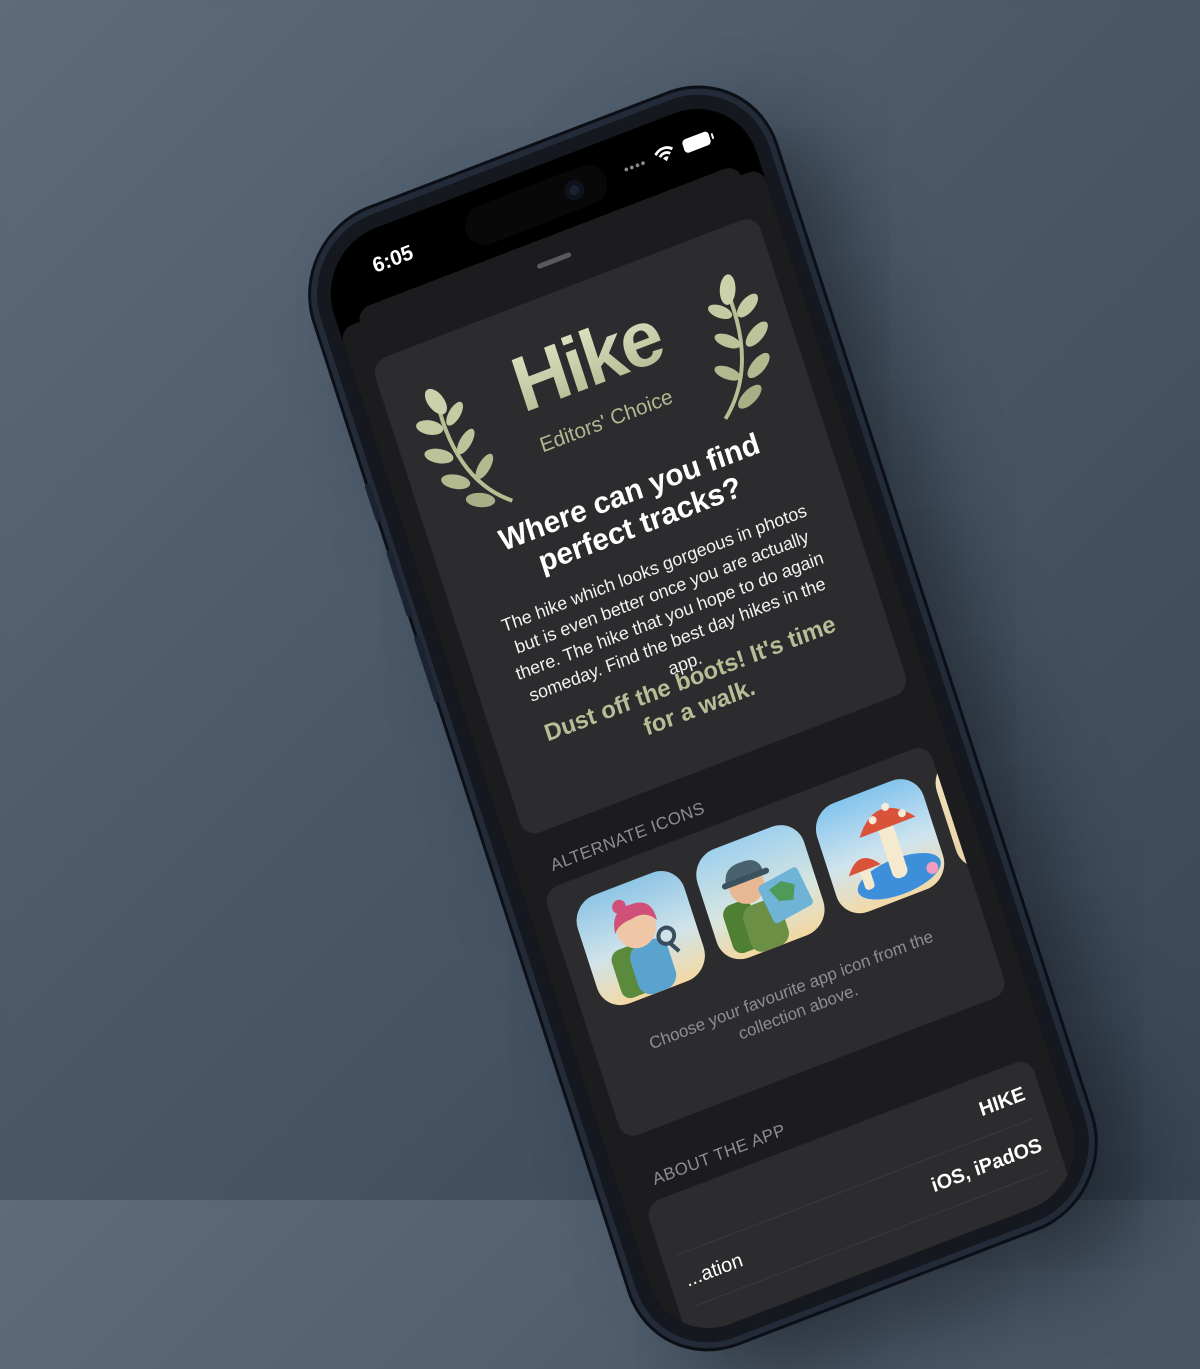 Image resolution: width=1200 pixels, height=1369 pixels. I want to click on status-icons: ••••, so click(666, 154).